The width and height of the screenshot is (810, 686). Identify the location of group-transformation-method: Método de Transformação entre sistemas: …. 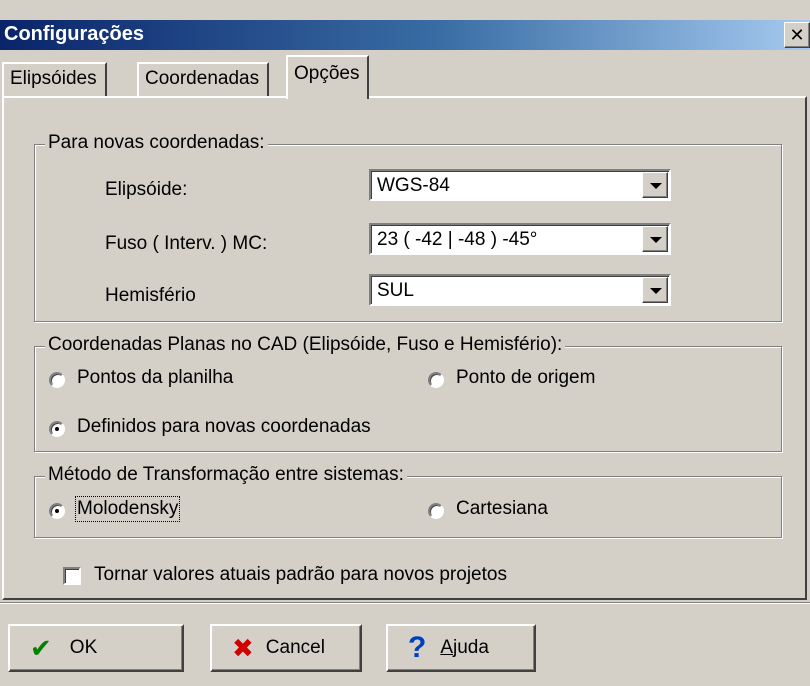
(408, 501).